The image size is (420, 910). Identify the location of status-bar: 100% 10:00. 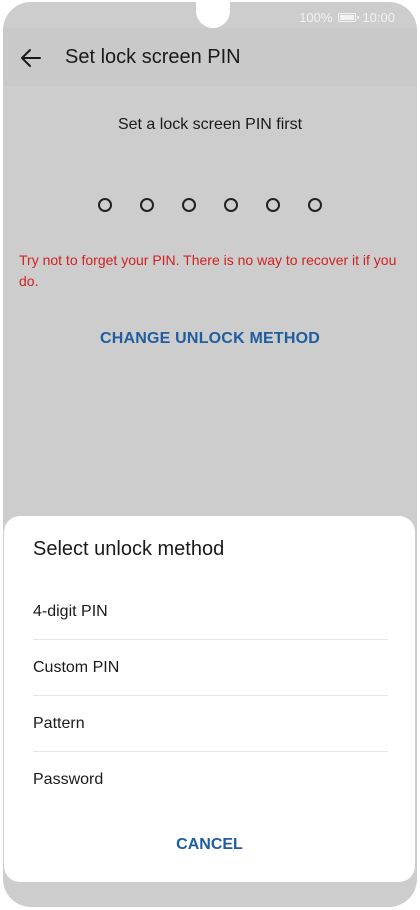
(347, 17).